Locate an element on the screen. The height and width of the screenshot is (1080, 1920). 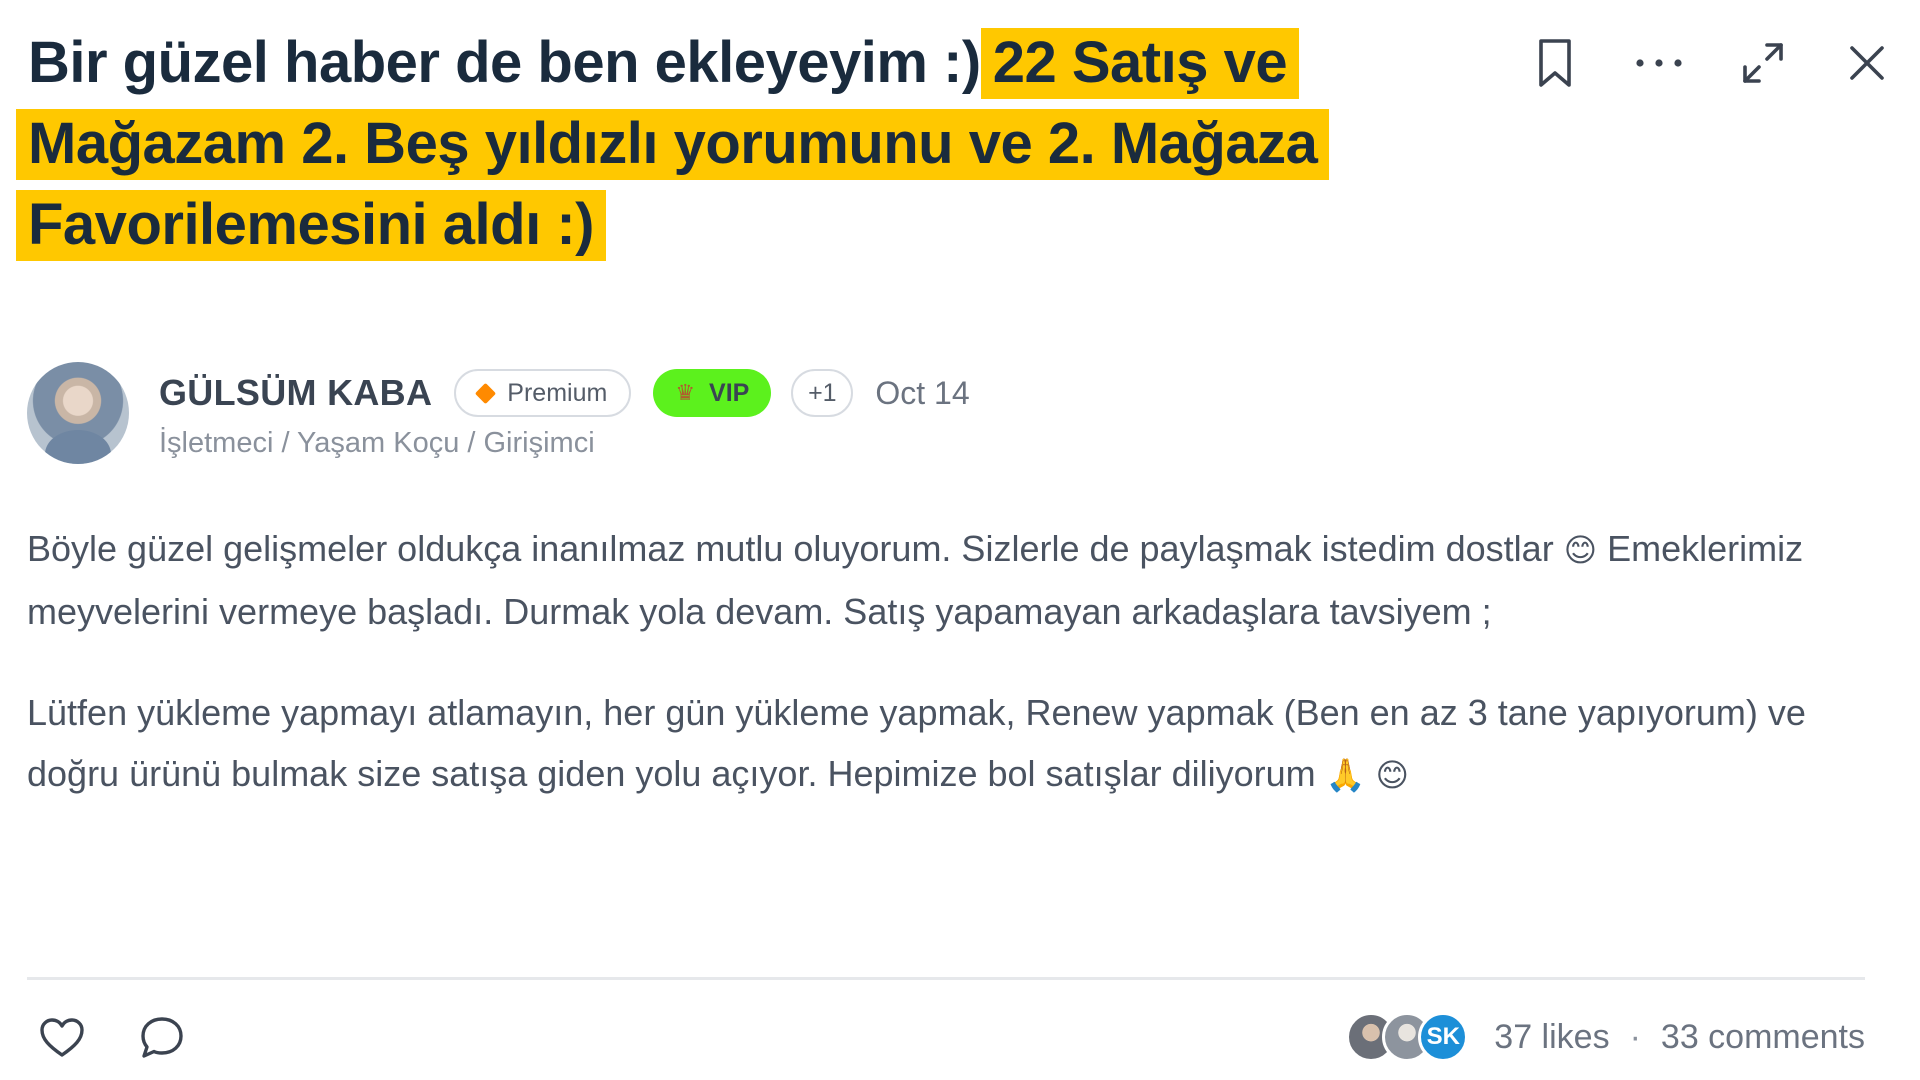
premium-badge: Premium is located at coordinates (543, 393).